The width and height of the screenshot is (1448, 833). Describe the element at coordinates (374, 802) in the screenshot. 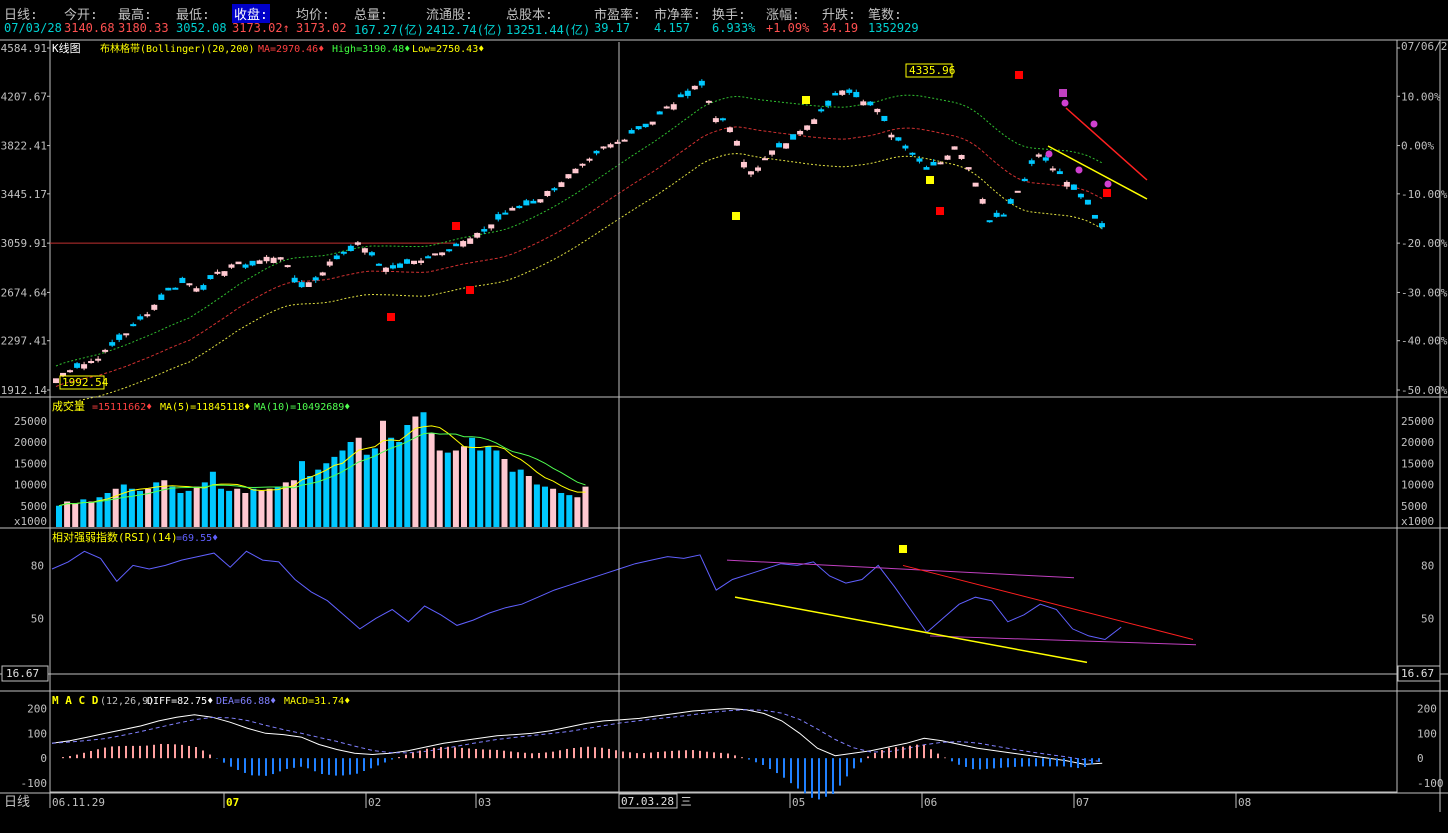

I see `time-tick-2: 02` at that location.